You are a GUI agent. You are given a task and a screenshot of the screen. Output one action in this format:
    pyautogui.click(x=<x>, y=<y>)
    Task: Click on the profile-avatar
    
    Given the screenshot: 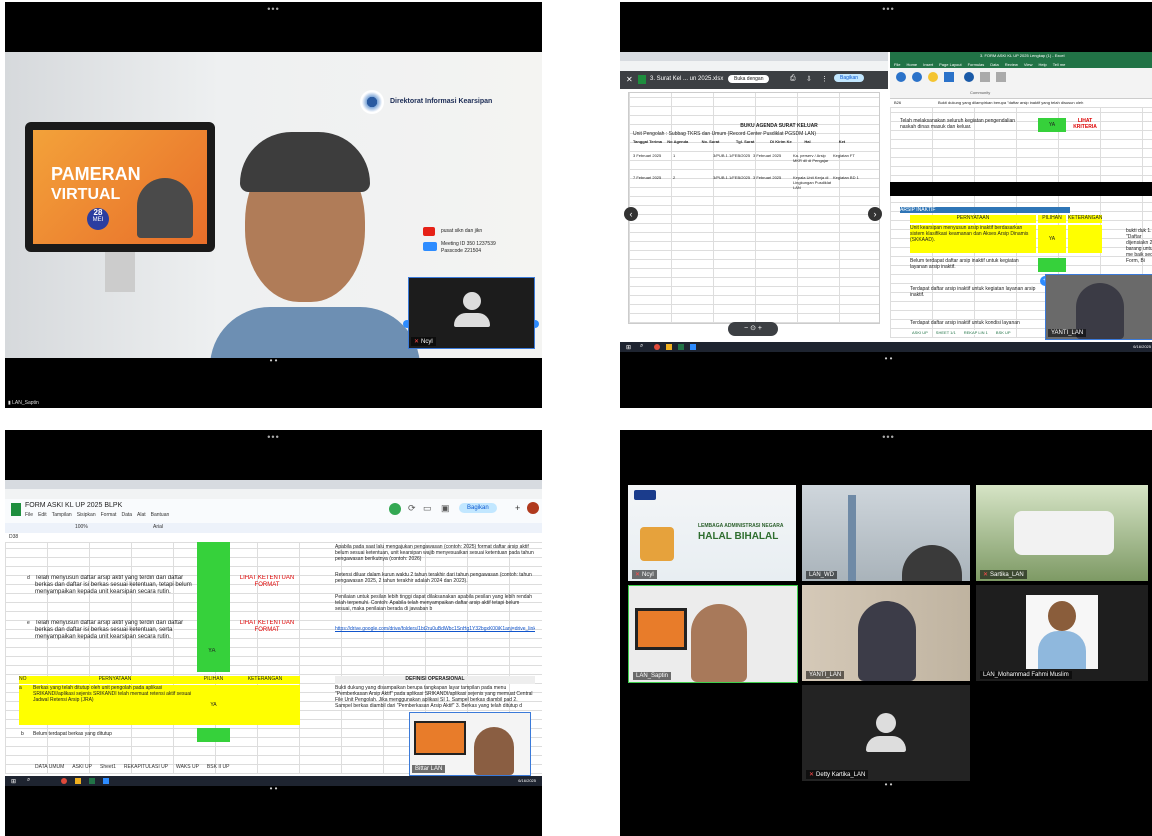 What is the action you would take?
    pyautogui.click(x=533, y=508)
    